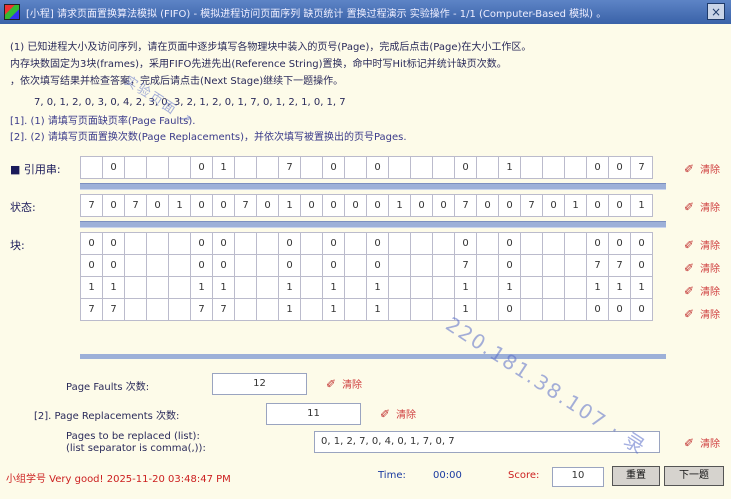 The image size is (731, 499). What do you see at coordinates (694, 476) in the screenshot?
I see `next-button: 下一题` at bounding box center [694, 476].